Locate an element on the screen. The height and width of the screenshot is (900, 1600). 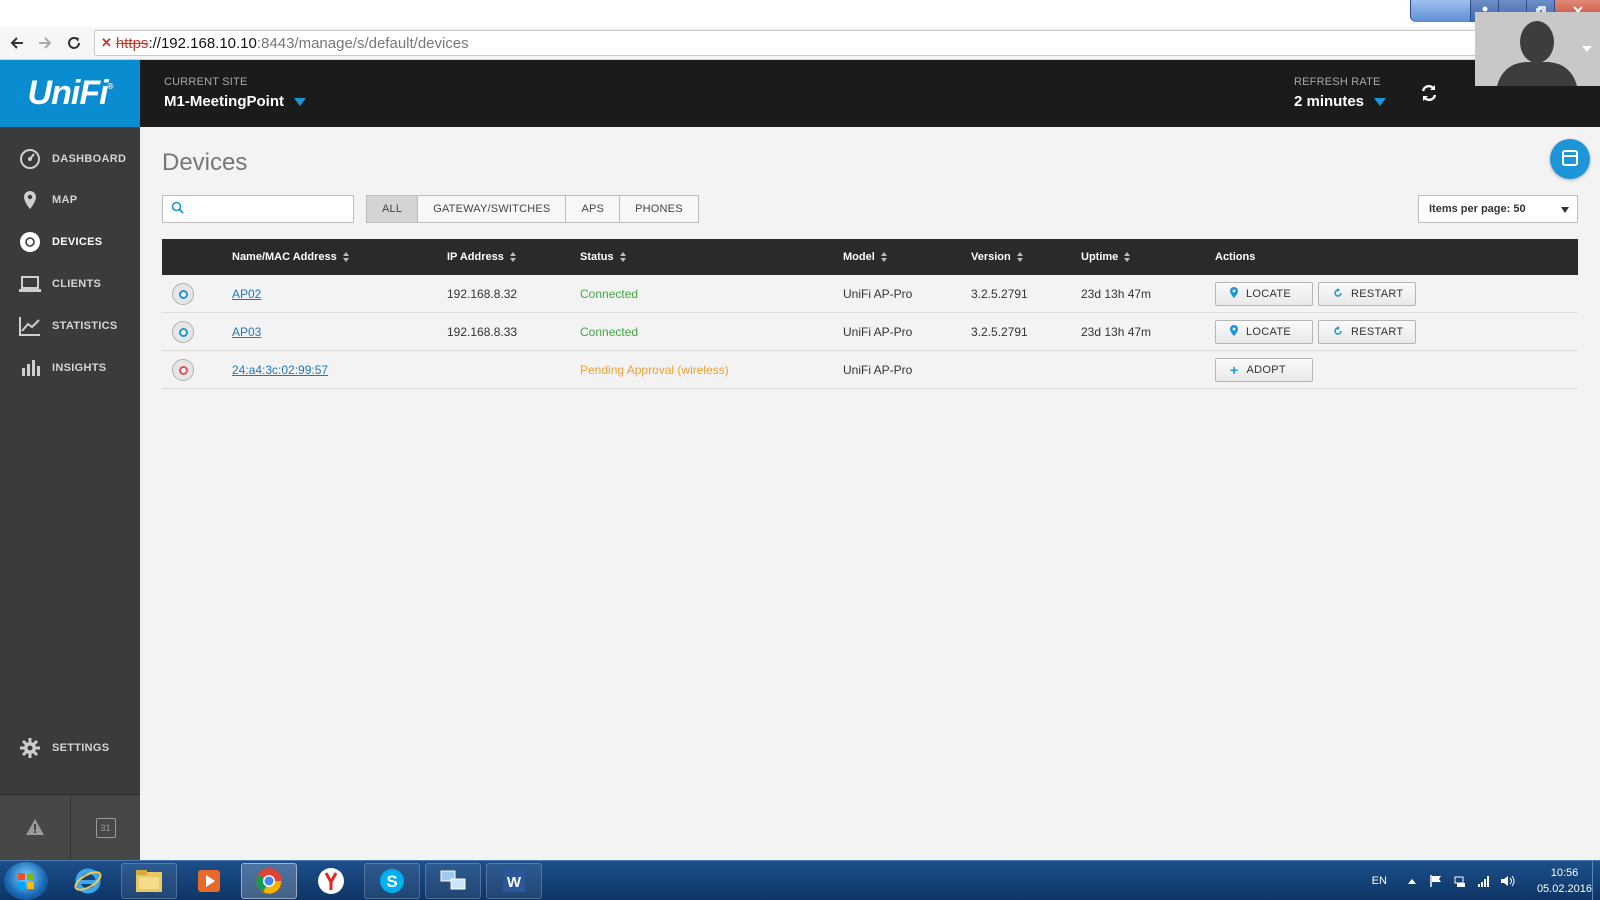
sidebar-item-settings: SETTINGS is located at coordinates (70, 748).